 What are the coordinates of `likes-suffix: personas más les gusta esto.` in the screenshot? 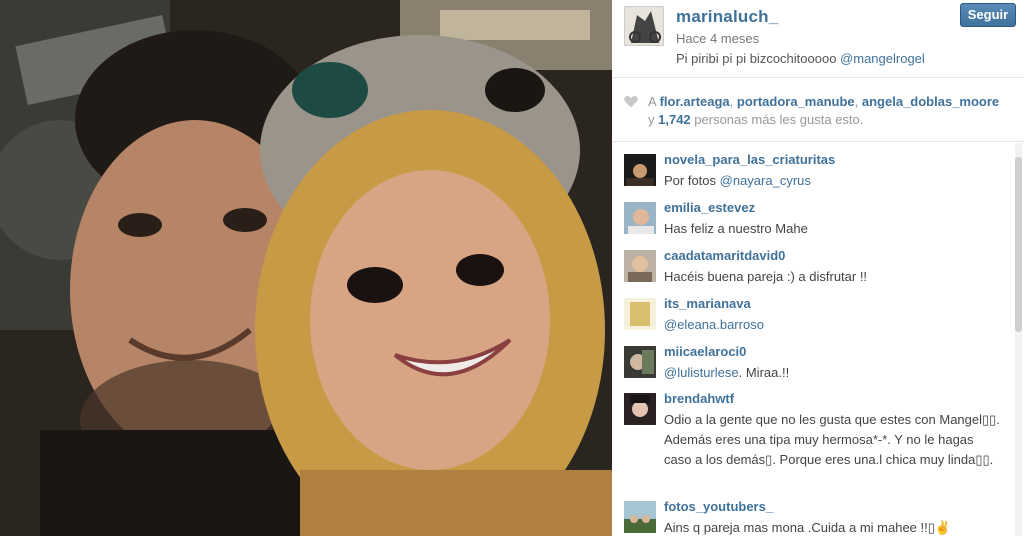 It's located at (777, 119).